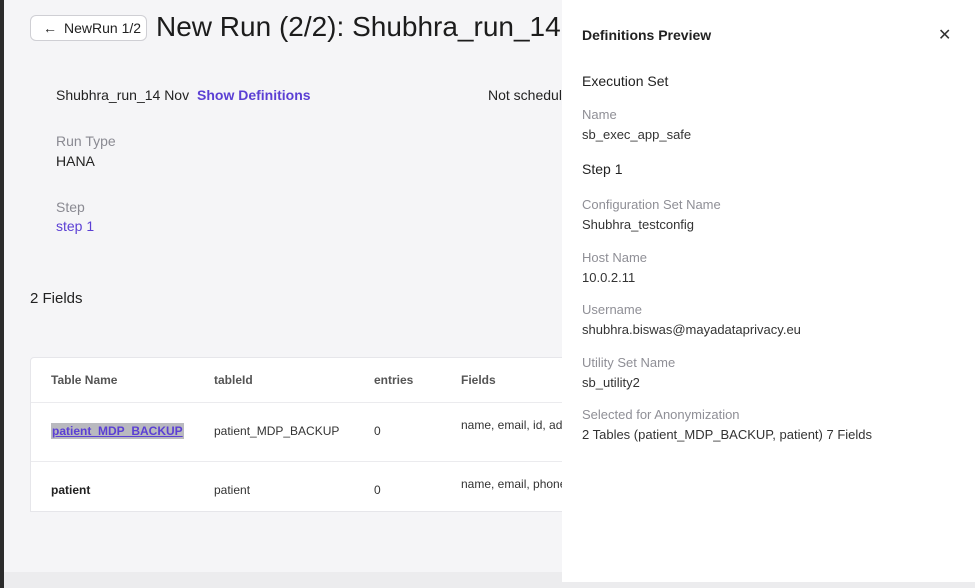 The image size is (975, 588). Describe the element at coordinates (359, 26) in the screenshot. I see `page-title: New Run (2/2): Shubhra_run_14 Nov` at that location.